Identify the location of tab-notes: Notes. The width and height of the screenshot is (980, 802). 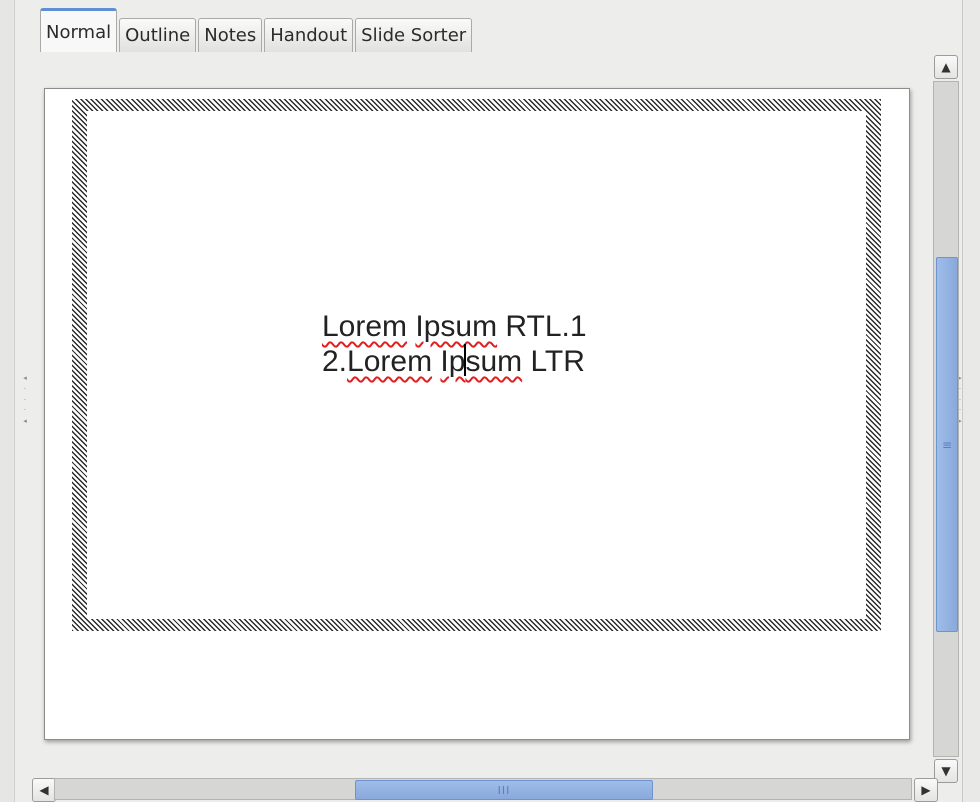
(230, 35).